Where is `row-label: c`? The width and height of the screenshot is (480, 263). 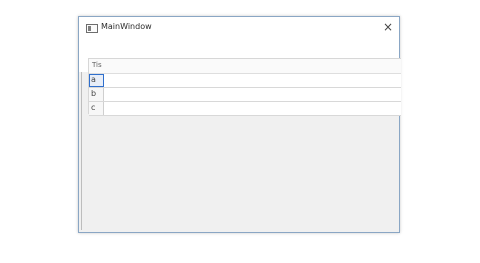
row-label: c is located at coordinates (93, 107).